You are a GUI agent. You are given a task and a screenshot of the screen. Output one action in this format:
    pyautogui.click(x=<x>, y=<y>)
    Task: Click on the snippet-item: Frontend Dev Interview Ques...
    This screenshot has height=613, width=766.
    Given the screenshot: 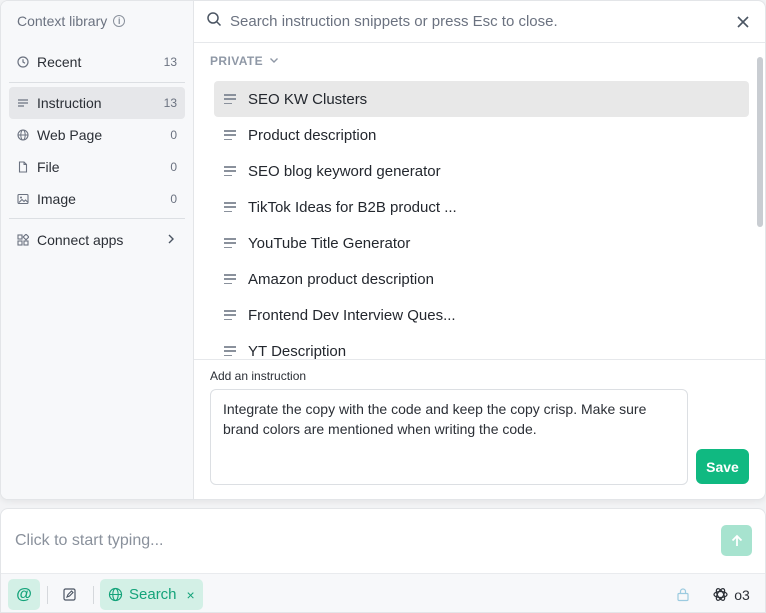 What is the action you would take?
    pyautogui.click(x=481, y=315)
    